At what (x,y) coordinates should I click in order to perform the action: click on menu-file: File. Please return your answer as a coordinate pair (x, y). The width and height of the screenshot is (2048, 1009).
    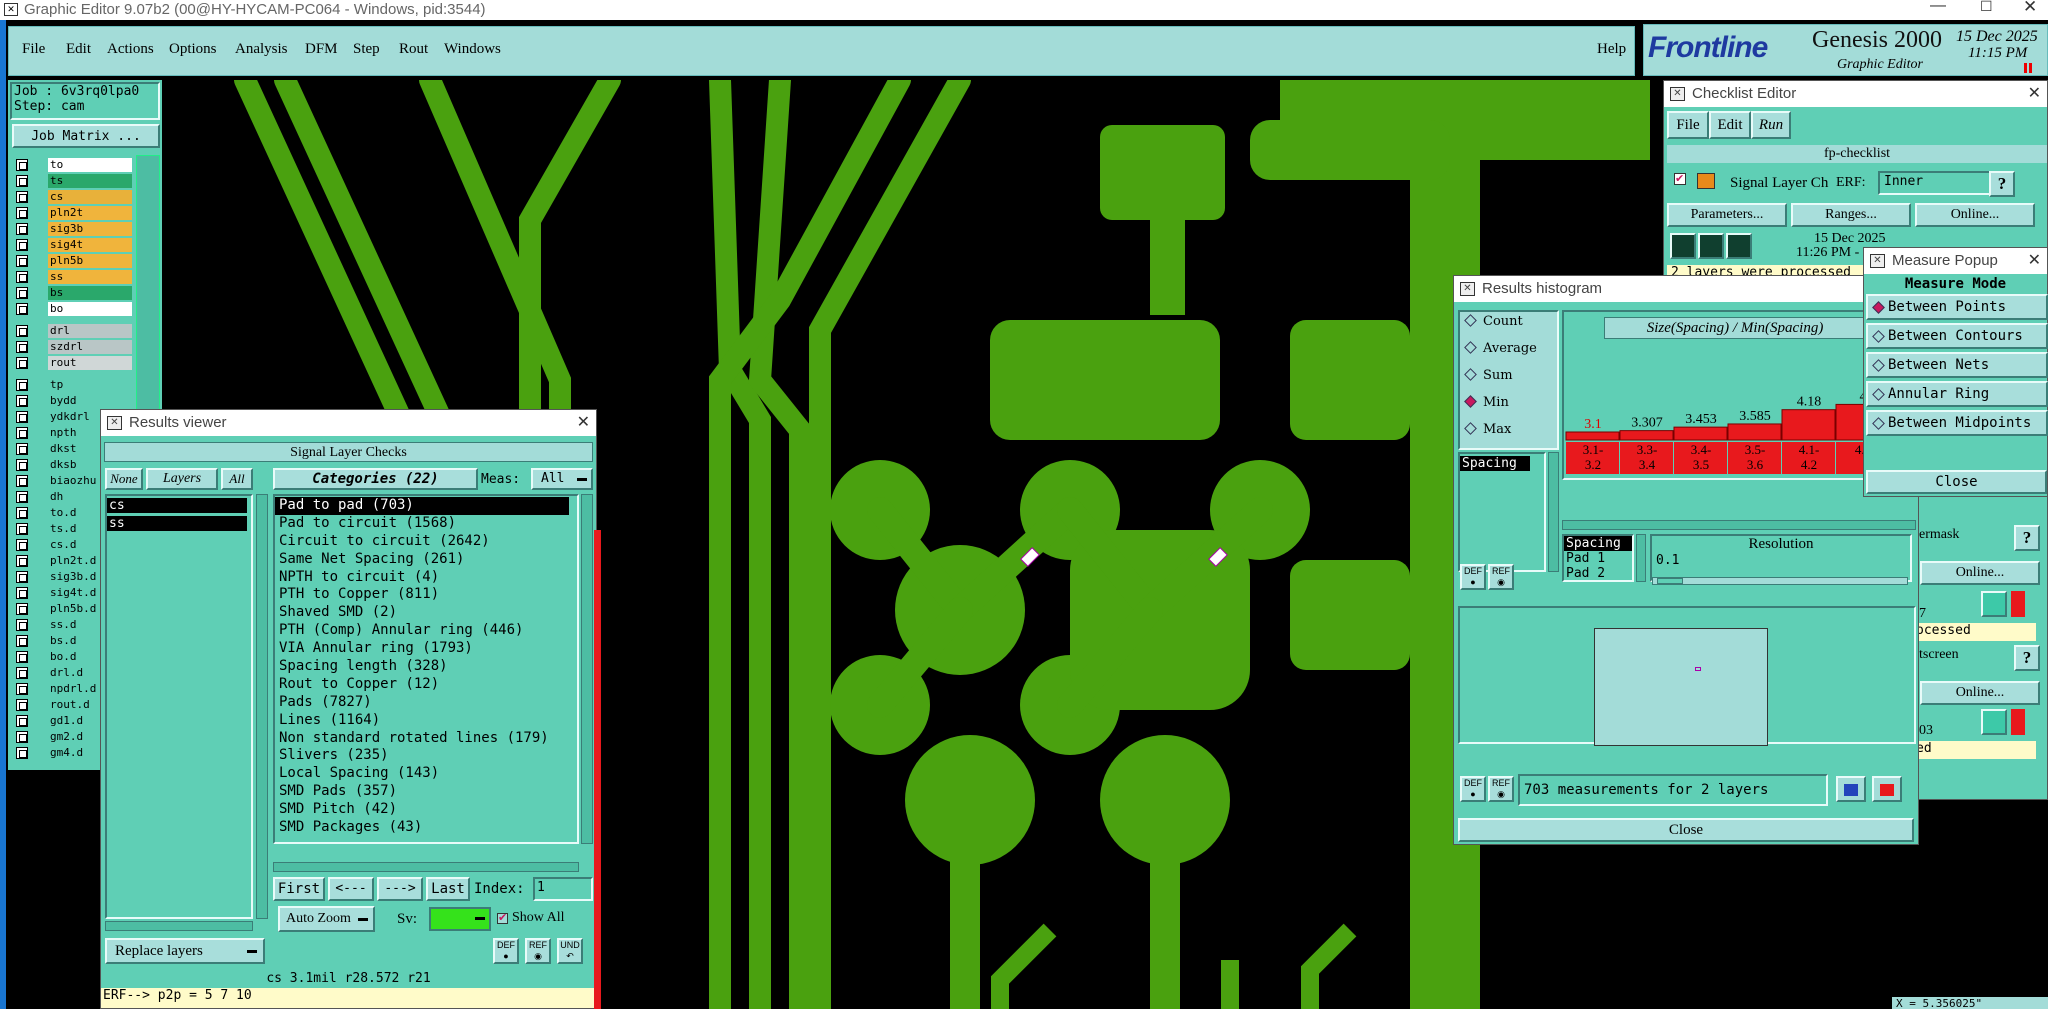
    Looking at the image, I should click on (33, 49).